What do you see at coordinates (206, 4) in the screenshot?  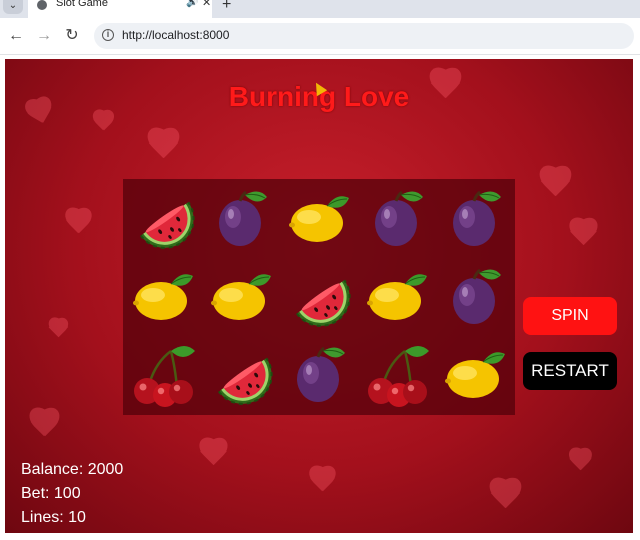 I see `close-tab-icon: ✕` at bounding box center [206, 4].